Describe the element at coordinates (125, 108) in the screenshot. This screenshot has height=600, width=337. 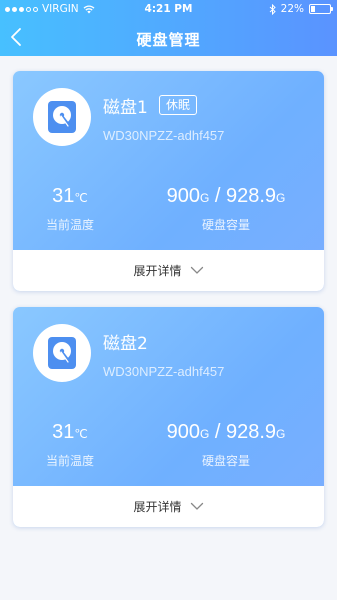
I see `disk-name: 磁盘1` at that location.